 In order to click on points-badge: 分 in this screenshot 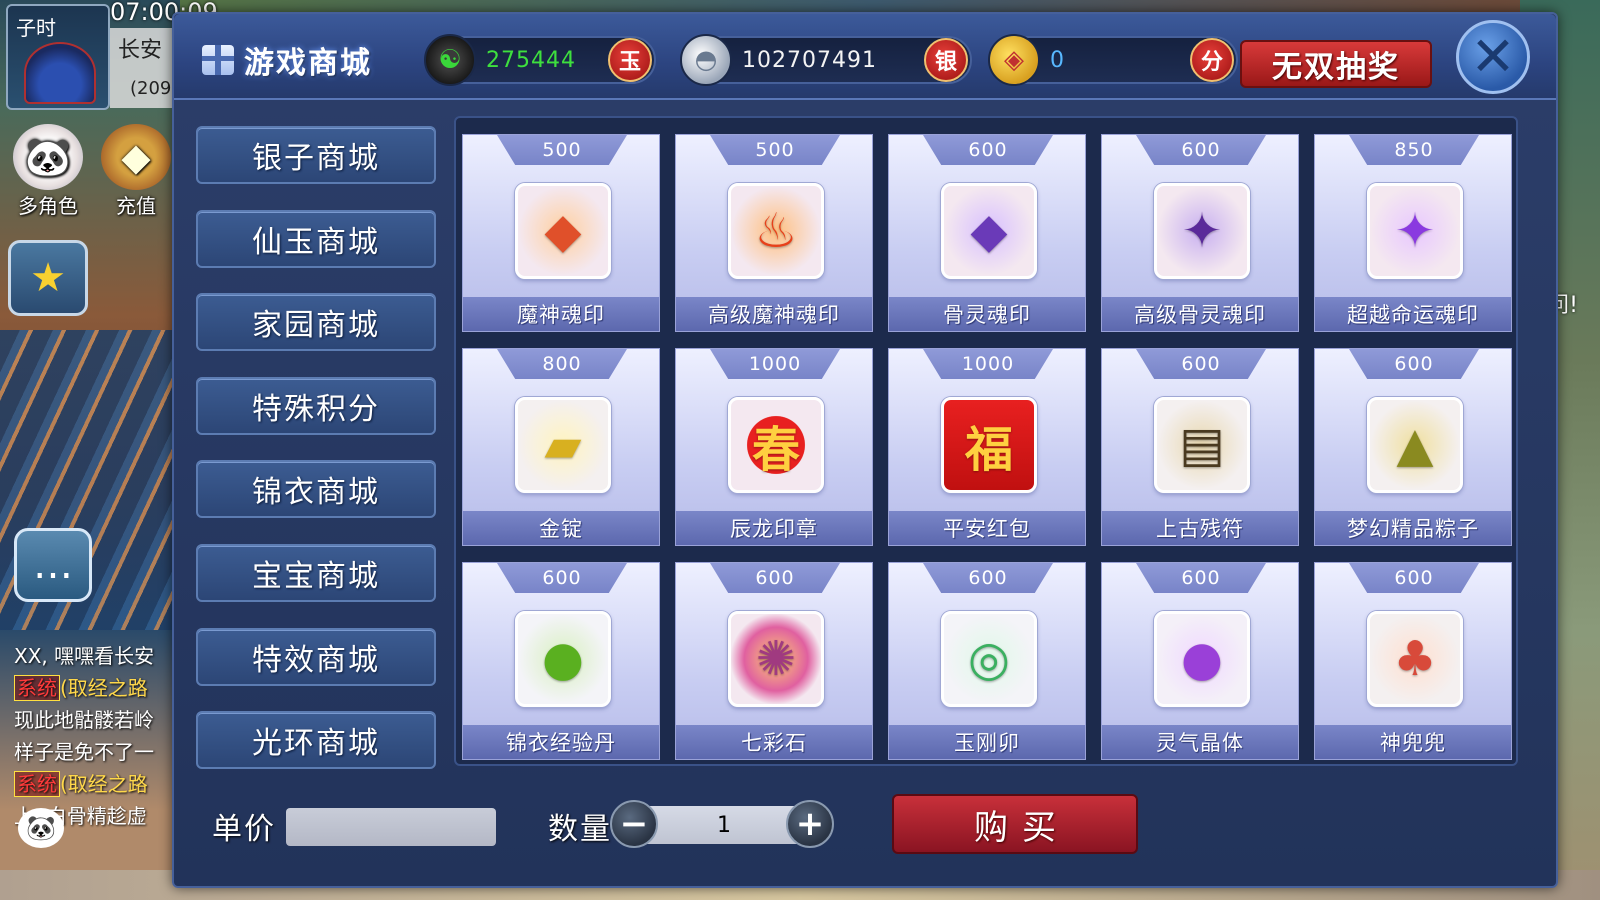, I will do `click(1212, 60)`.